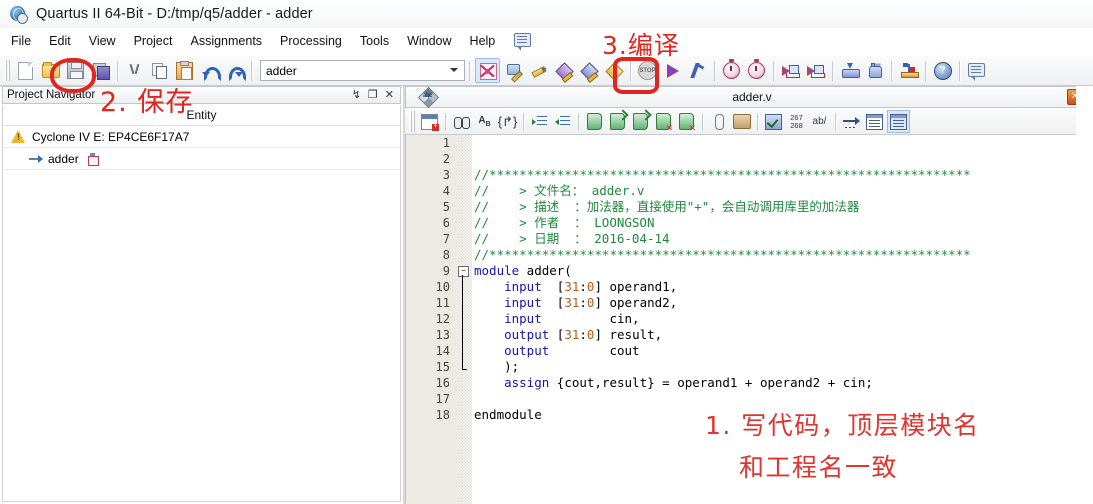  What do you see at coordinates (442, 335) in the screenshot?
I see `line-number: 13` at bounding box center [442, 335].